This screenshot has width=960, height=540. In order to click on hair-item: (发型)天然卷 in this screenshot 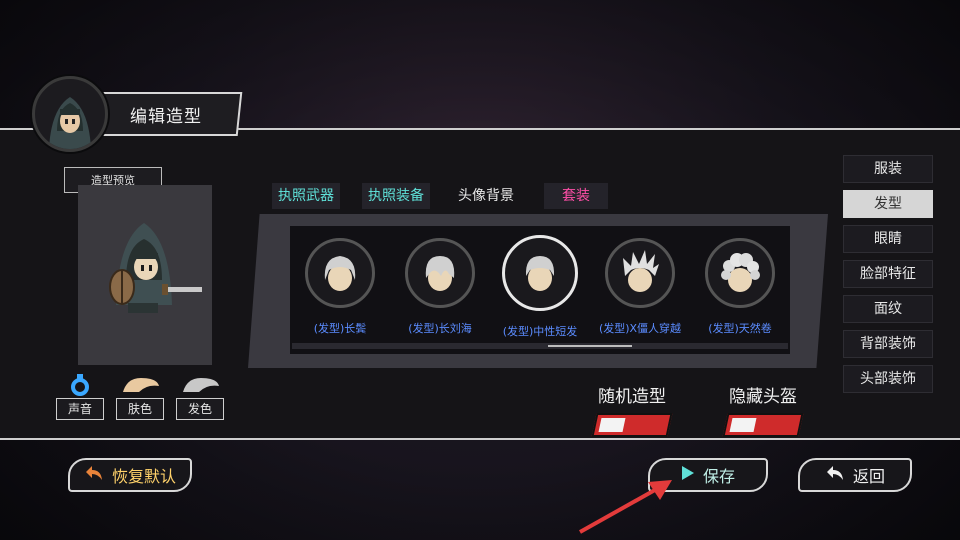, I will do `click(740, 287)`.